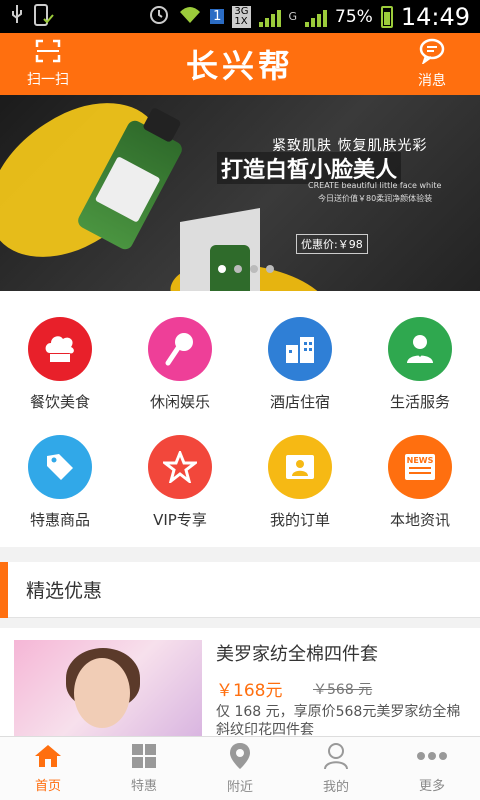 The height and width of the screenshot is (800, 480). I want to click on bottom-navigation: 首页 特惠 附近 我的 更多, so click(240, 768).